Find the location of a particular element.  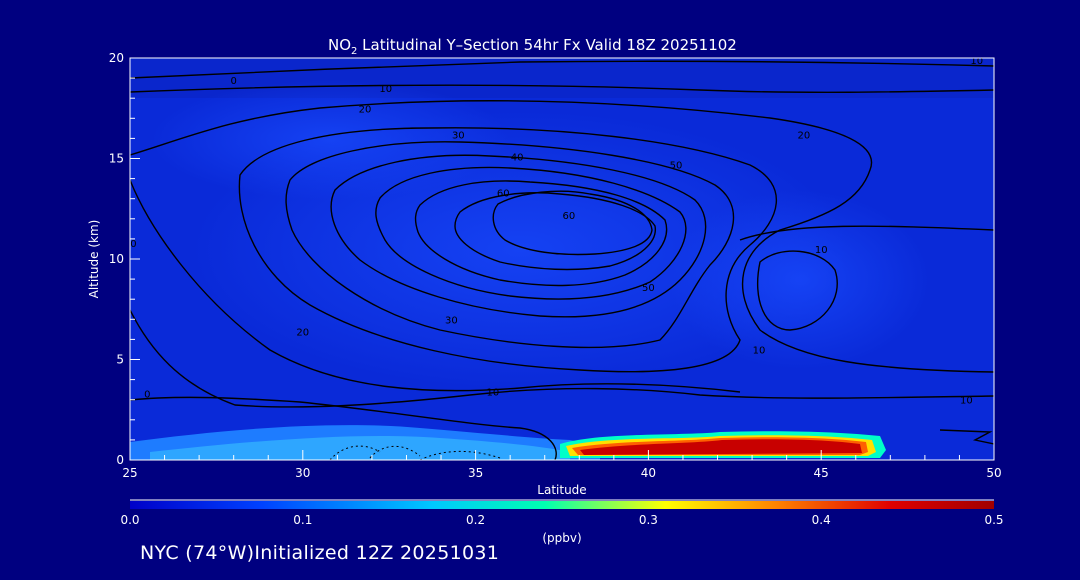

y-tick-label: 10 is located at coordinates (116, 259).